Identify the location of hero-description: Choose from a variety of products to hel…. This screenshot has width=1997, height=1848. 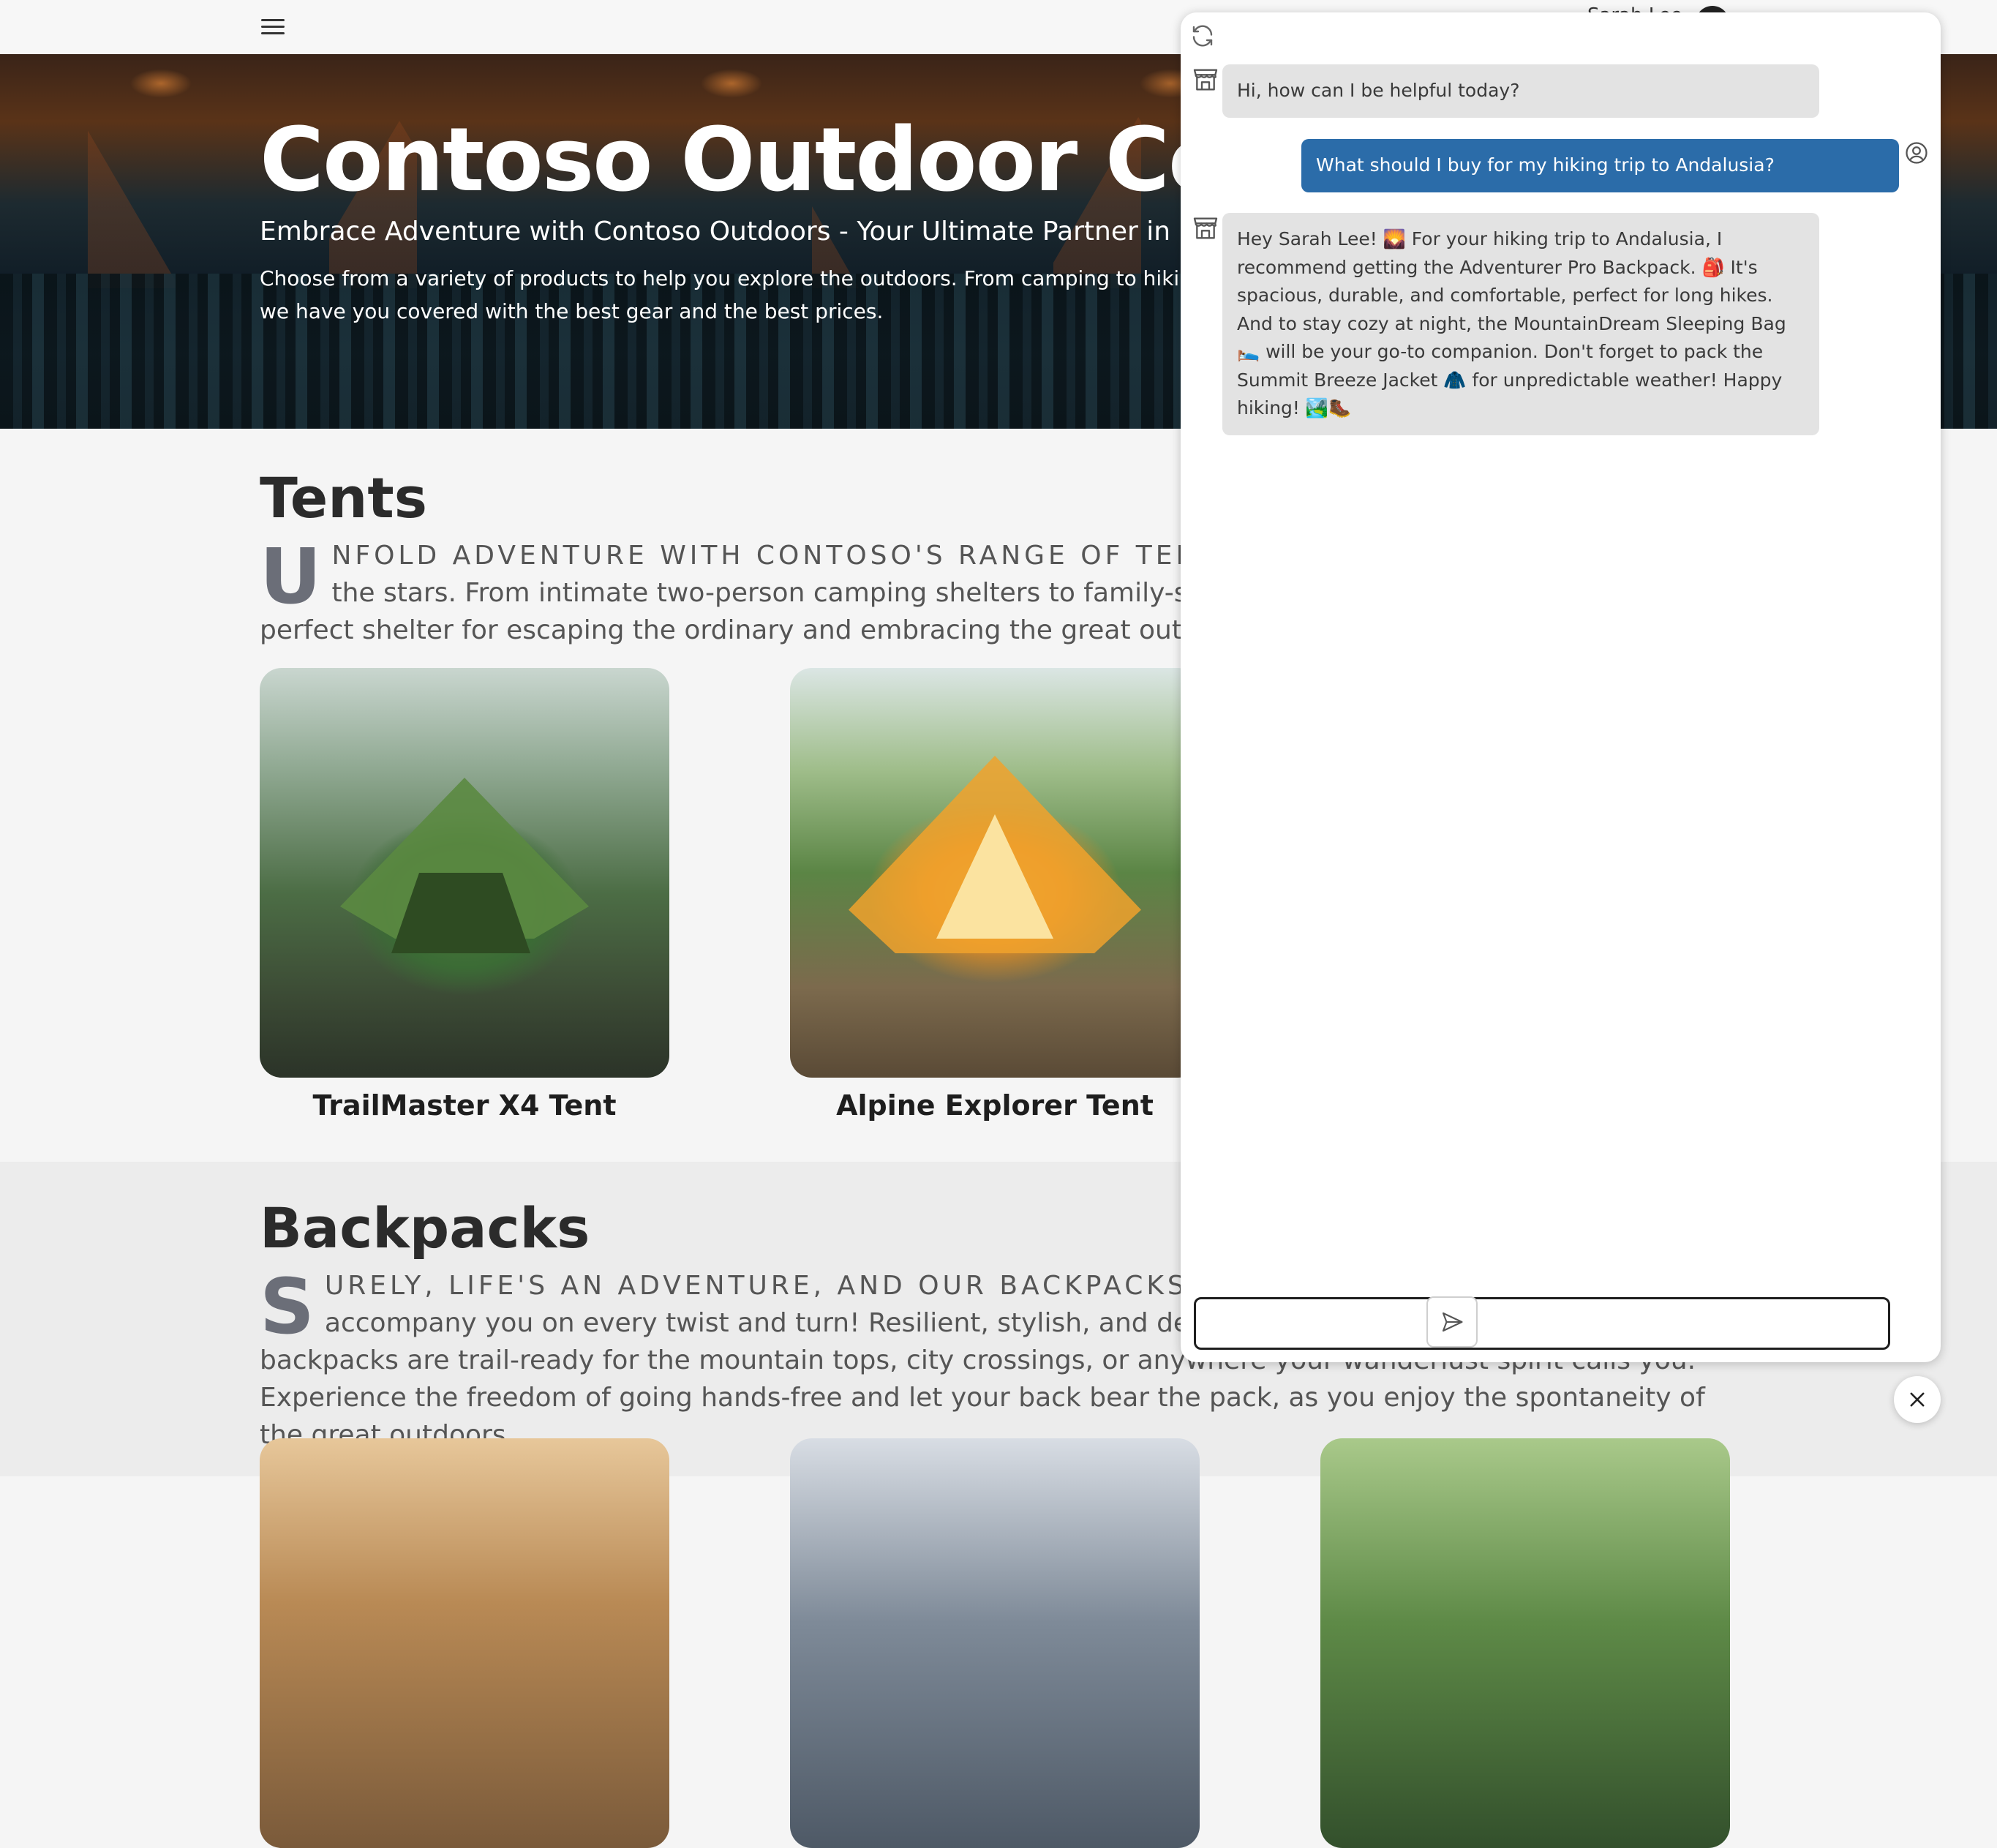
(736, 294).